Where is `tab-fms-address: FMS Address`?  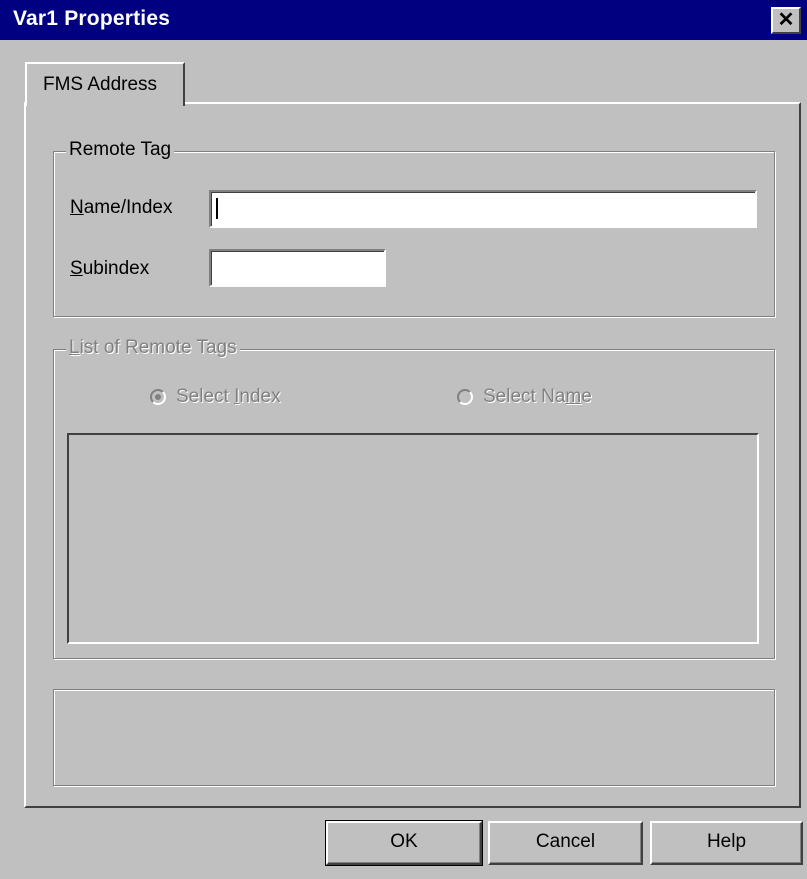
tab-fms-address: FMS Address is located at coordinates (105, 84).